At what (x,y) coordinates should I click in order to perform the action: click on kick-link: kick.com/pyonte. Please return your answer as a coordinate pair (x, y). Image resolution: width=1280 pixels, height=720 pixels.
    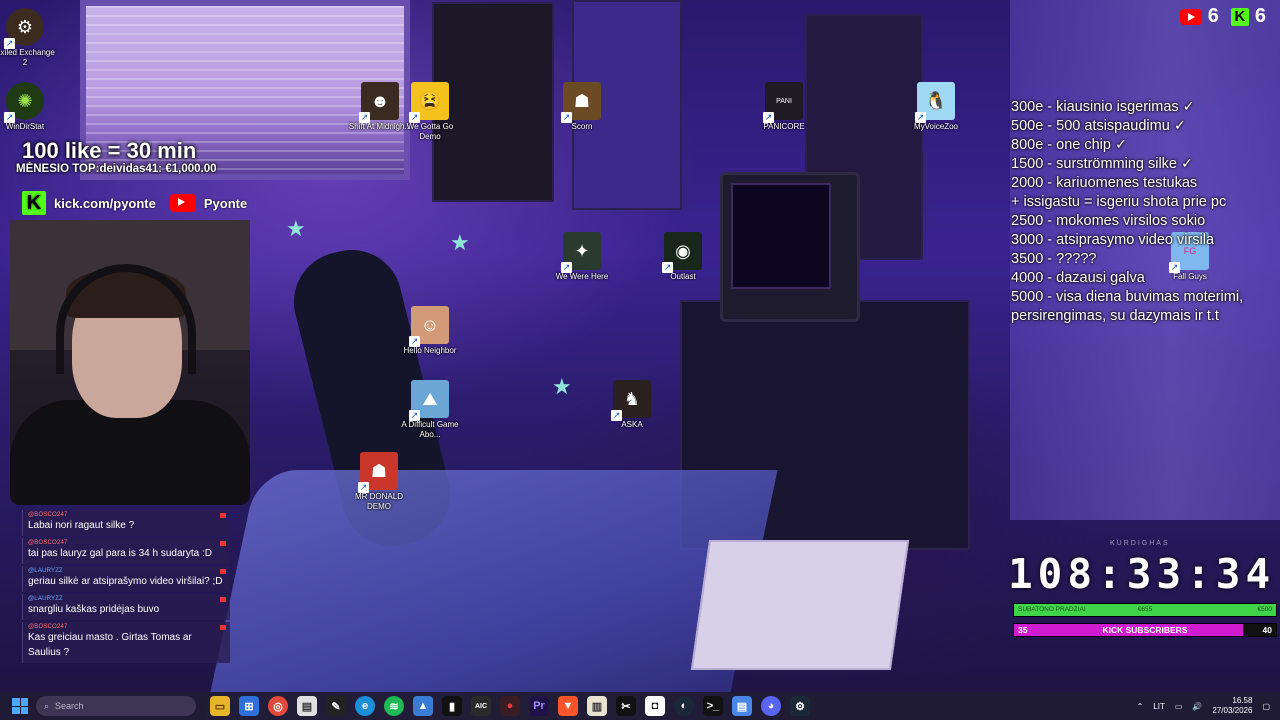
    Looking at the image, I should click on (105, 203).